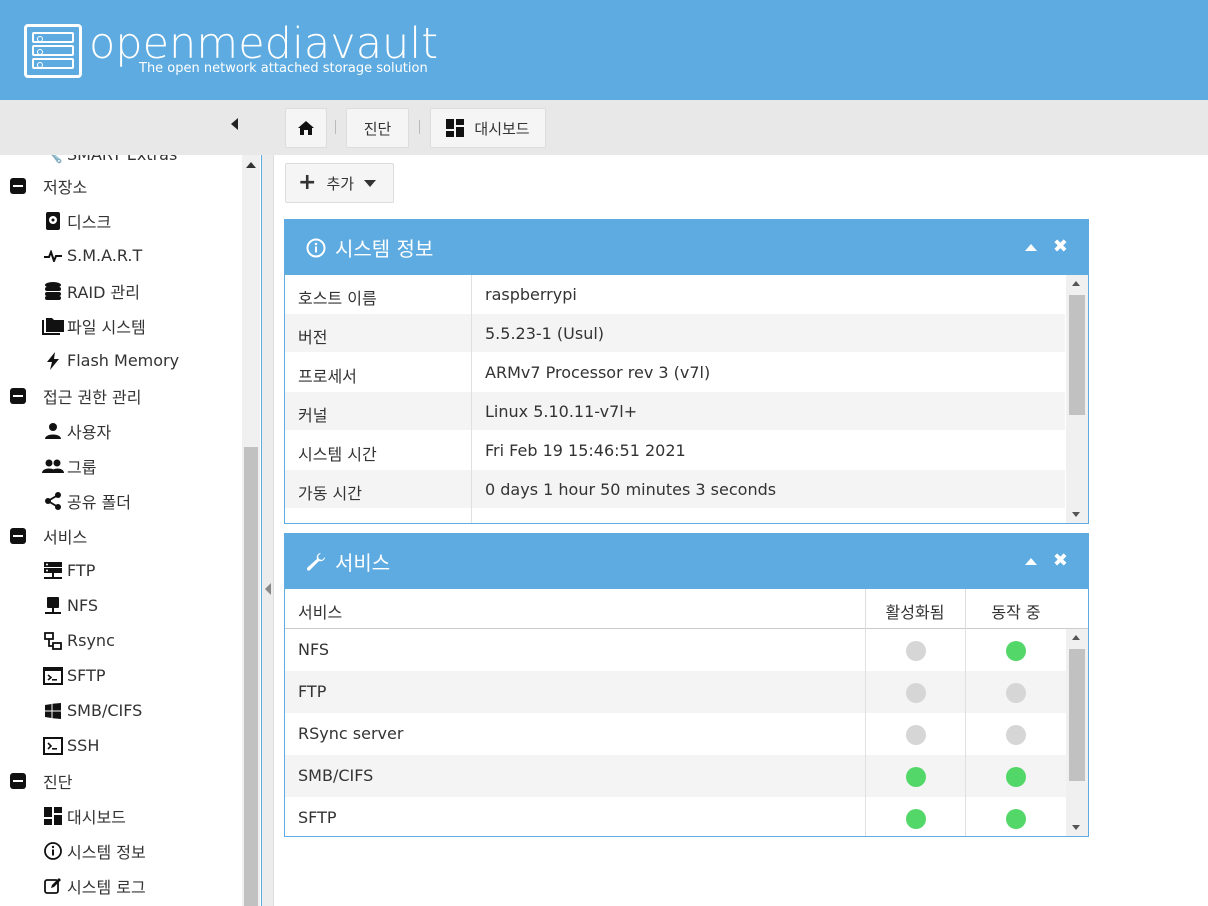 The height and width of the screenshot is (906, 1208). What do you see at coordinates (69, 465) in the screenshot?
I see `sidebar-item-groups: 그룹` at bounding box center [69, 465].